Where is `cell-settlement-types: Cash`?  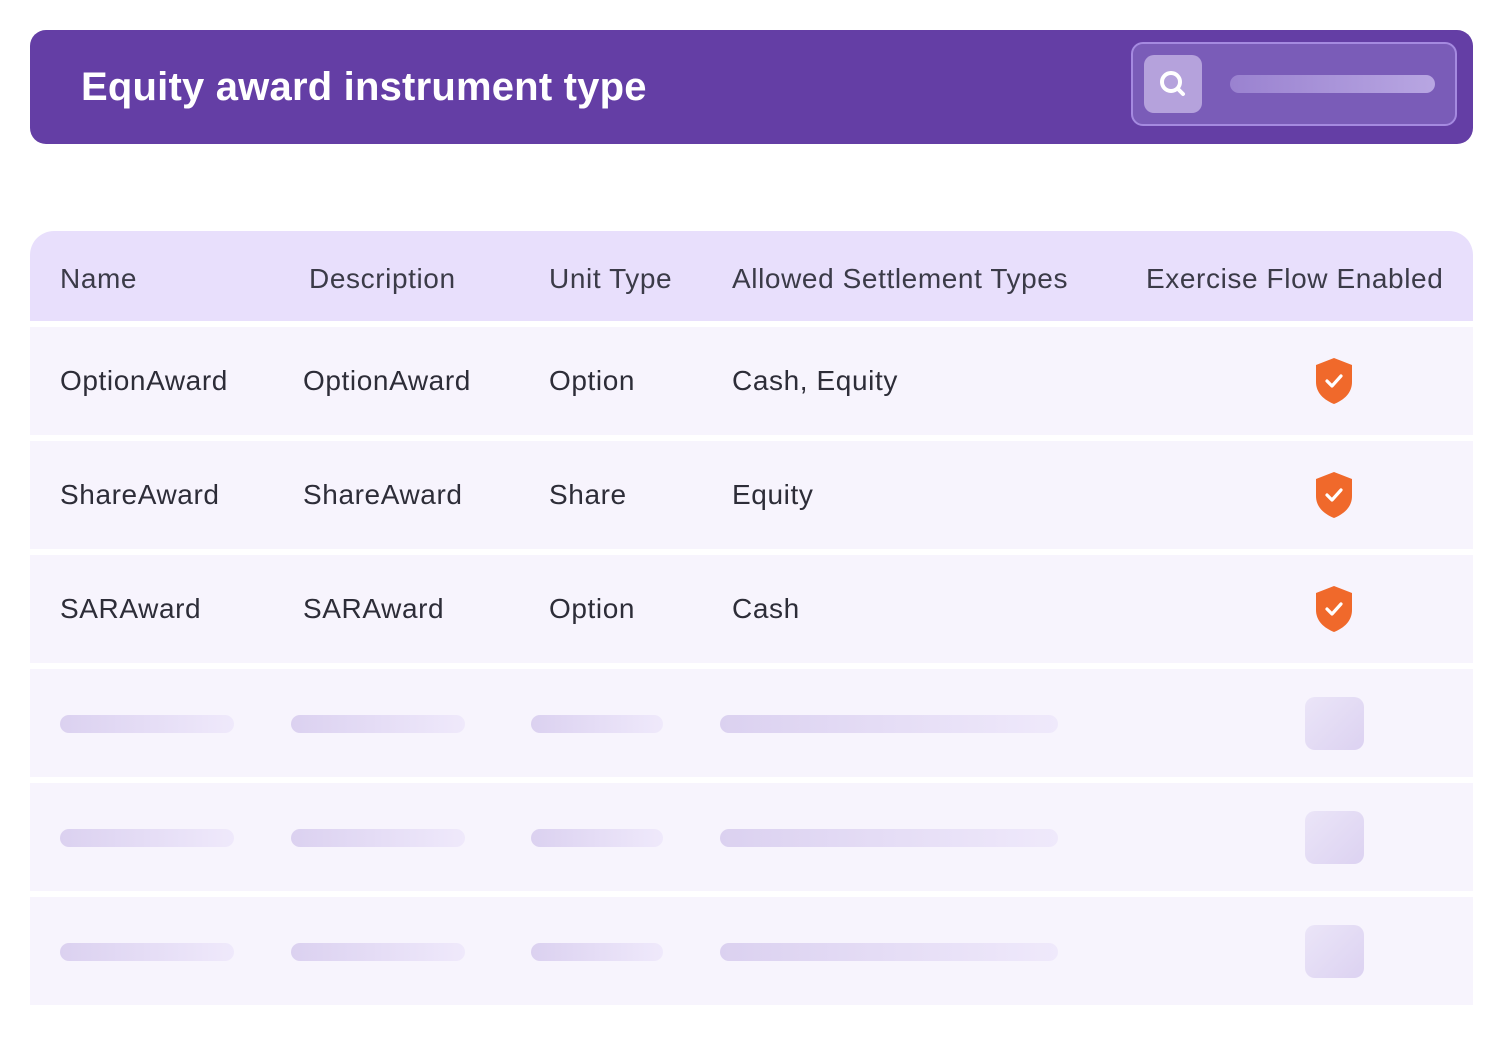
cell-settlement-types: Cash is located at coordinates (766, 608).